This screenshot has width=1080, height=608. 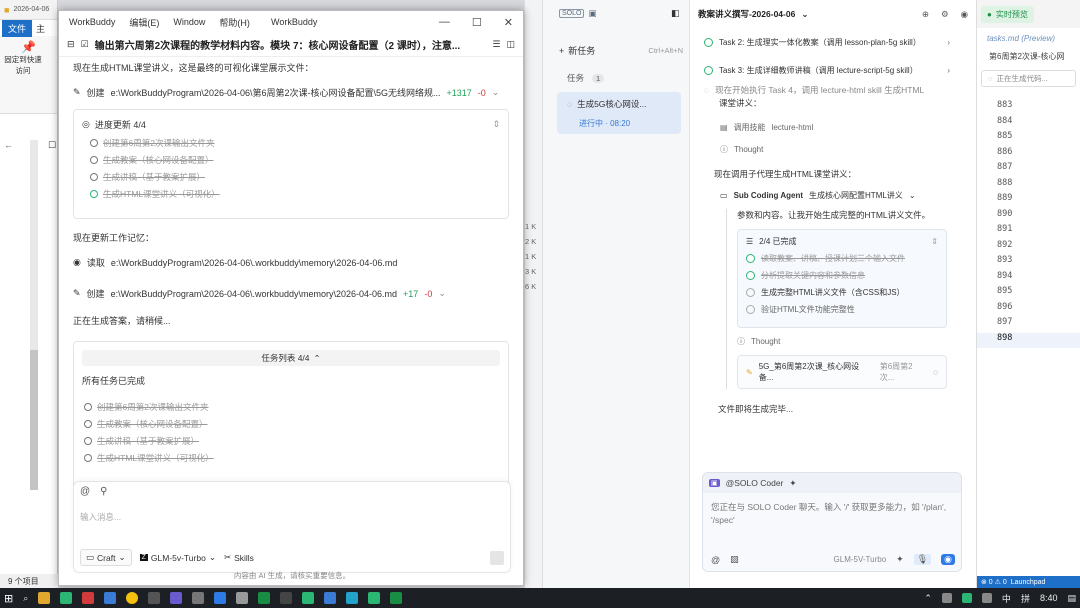 What do you see at coordinates (860, 559) in the screenshot?
I see `model-select: GLM-5V-Turbo` at bounding box center [860, 559].